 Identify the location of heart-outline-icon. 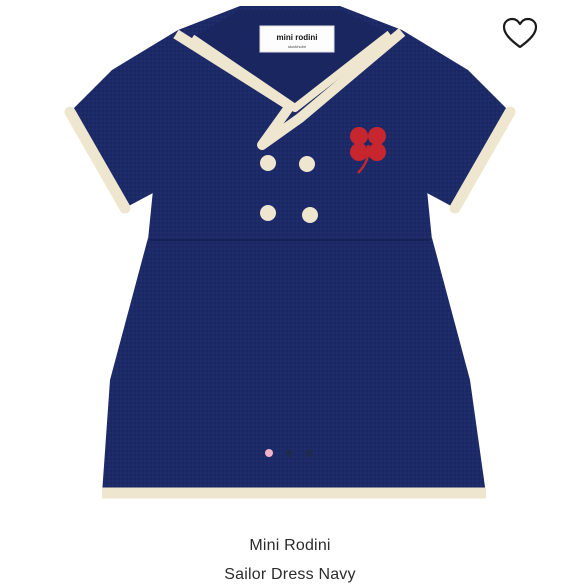
(520, 33).